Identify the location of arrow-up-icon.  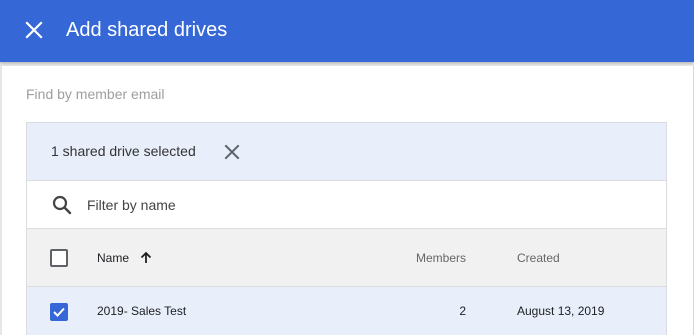
(146, 257).